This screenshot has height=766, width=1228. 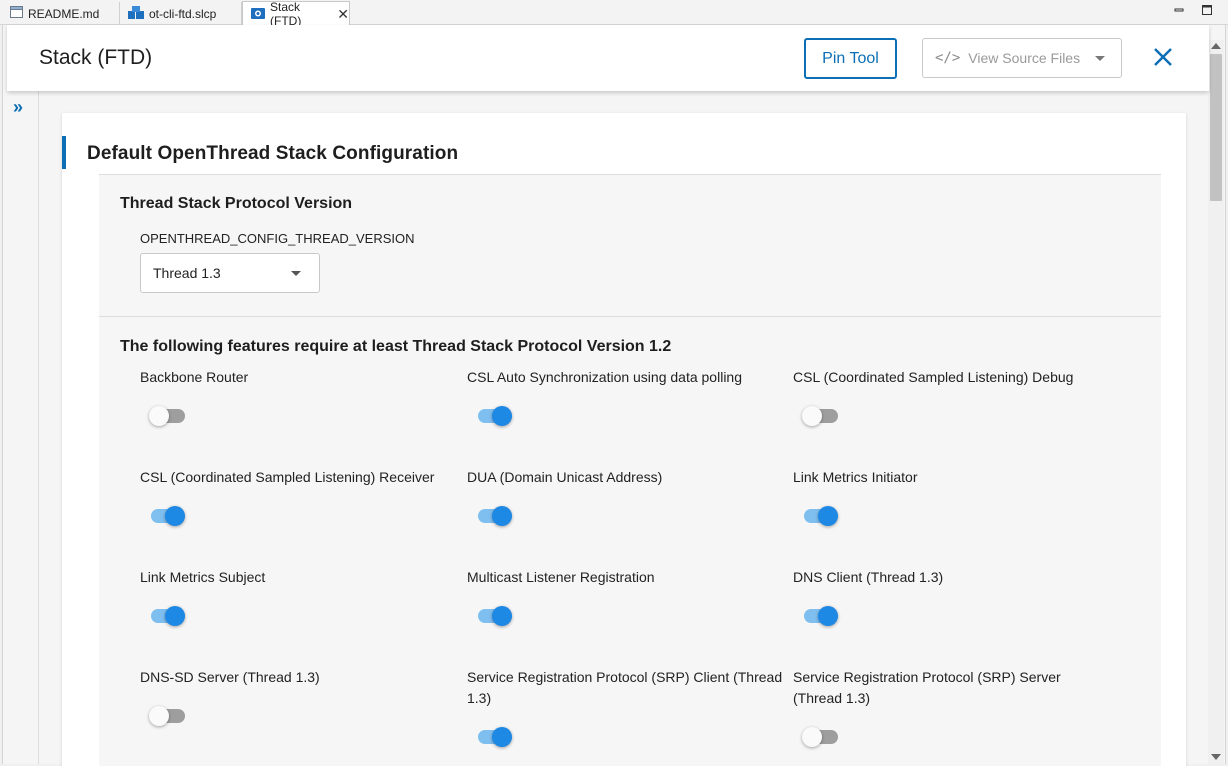 I want to click on feature-label: Link Metrics Subject, so click(x=203, y=577).